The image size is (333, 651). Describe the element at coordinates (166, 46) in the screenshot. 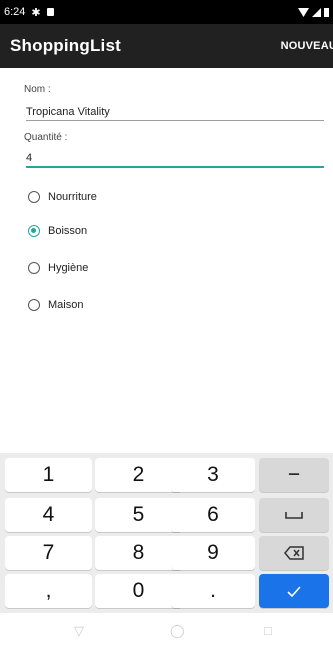

I see `app-bar: ShoppingList NOUVEAU` at that location.